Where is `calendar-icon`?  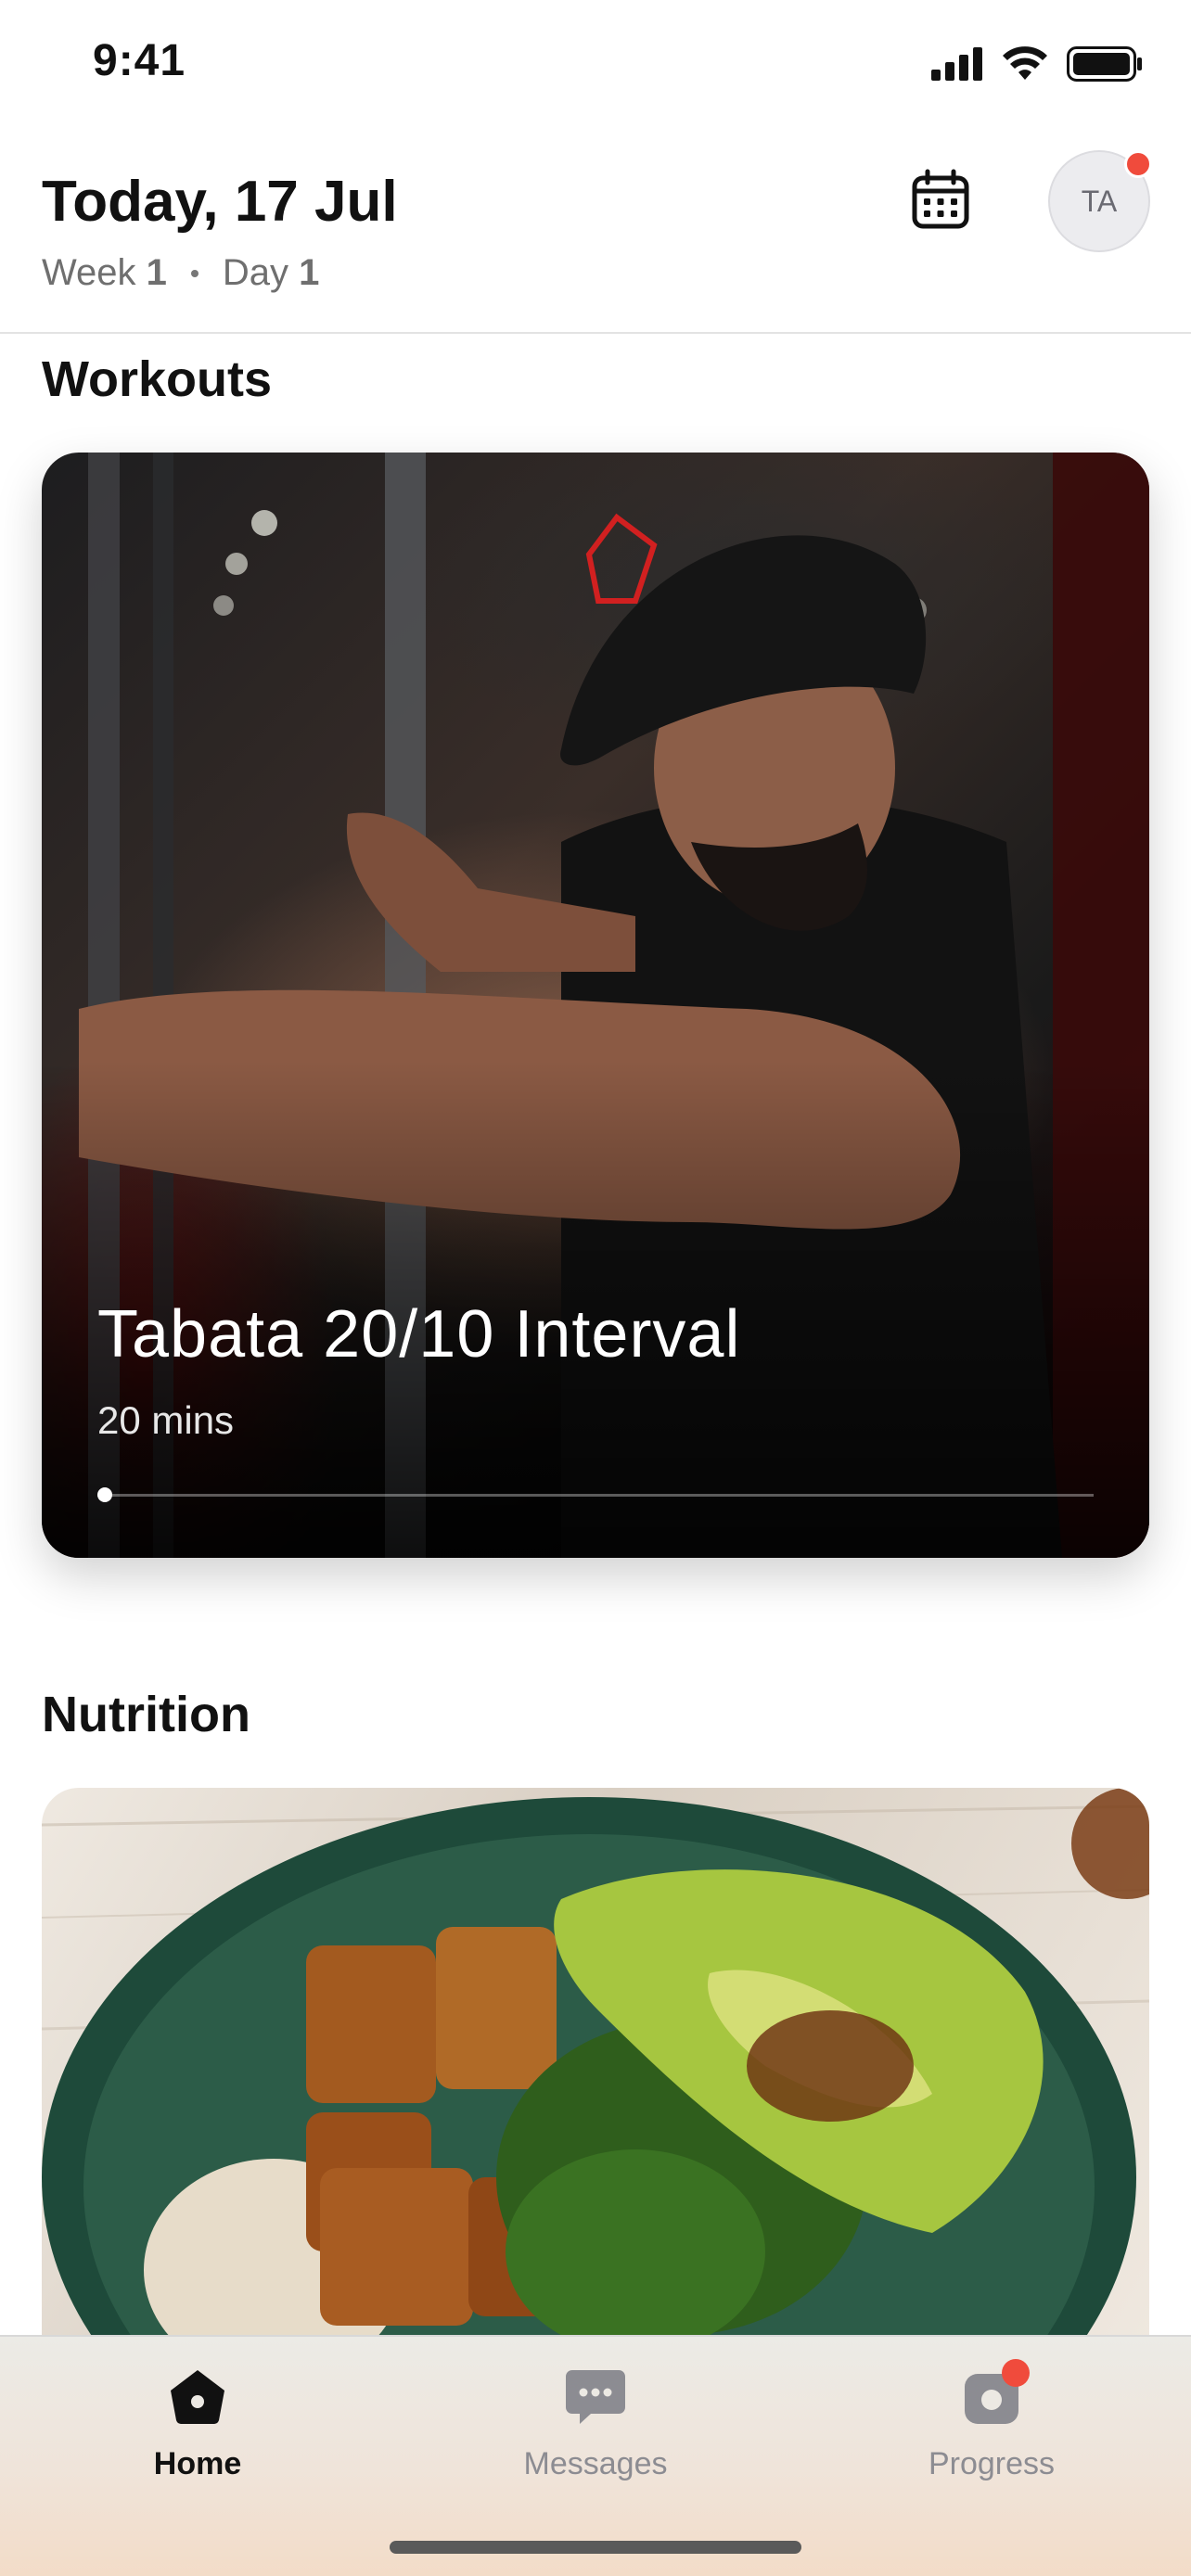 calendar-icon is located at coordinates (940, 199).